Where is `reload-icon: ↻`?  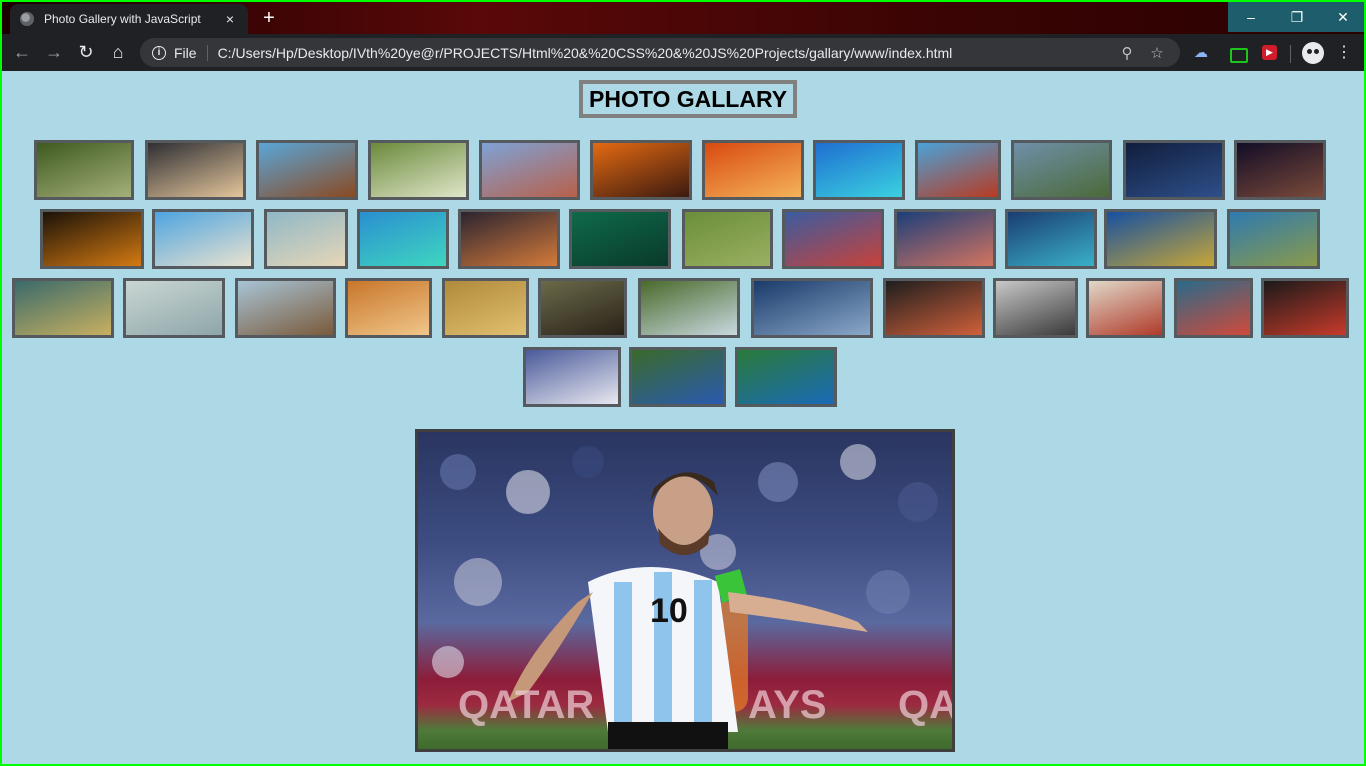
reload-icon: ↻ is located at coordinates (86, 52).